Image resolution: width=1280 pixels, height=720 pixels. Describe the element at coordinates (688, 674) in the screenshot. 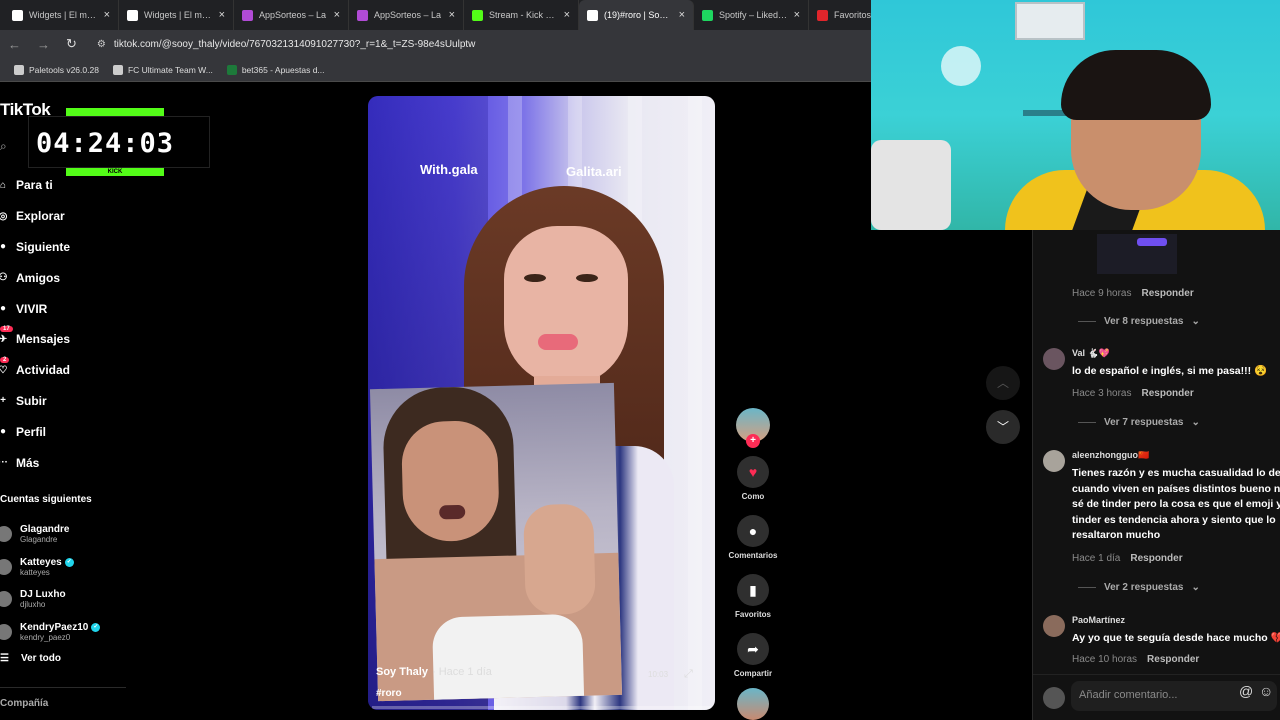

I see `fullscreen-icon: ⤢` at that location.